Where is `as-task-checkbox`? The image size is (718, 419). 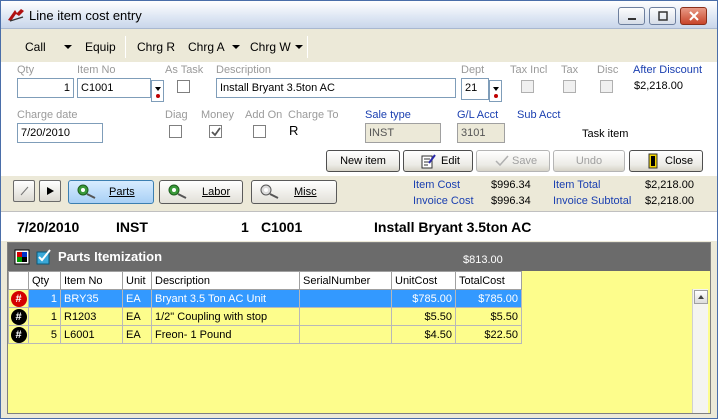
as-task-checkbox is located at coordinates (183, 86).